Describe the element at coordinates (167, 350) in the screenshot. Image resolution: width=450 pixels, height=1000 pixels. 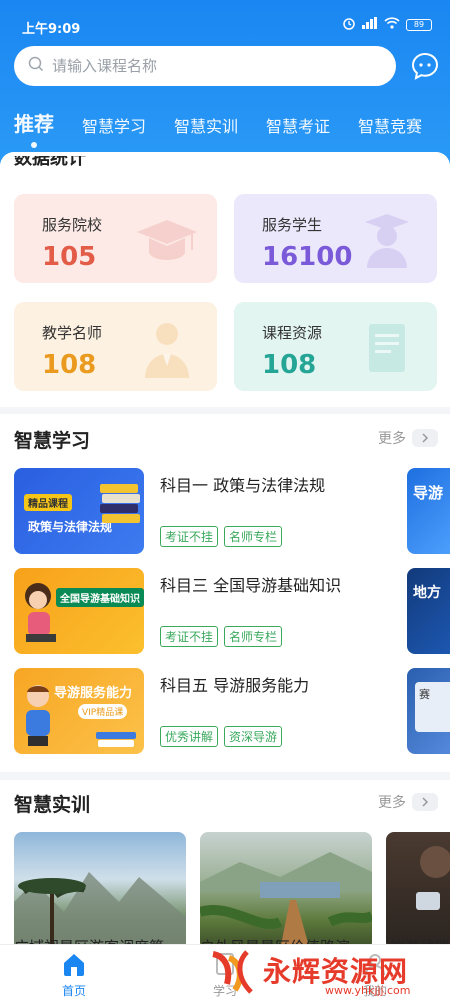
I see `teacher-icon` at that location.